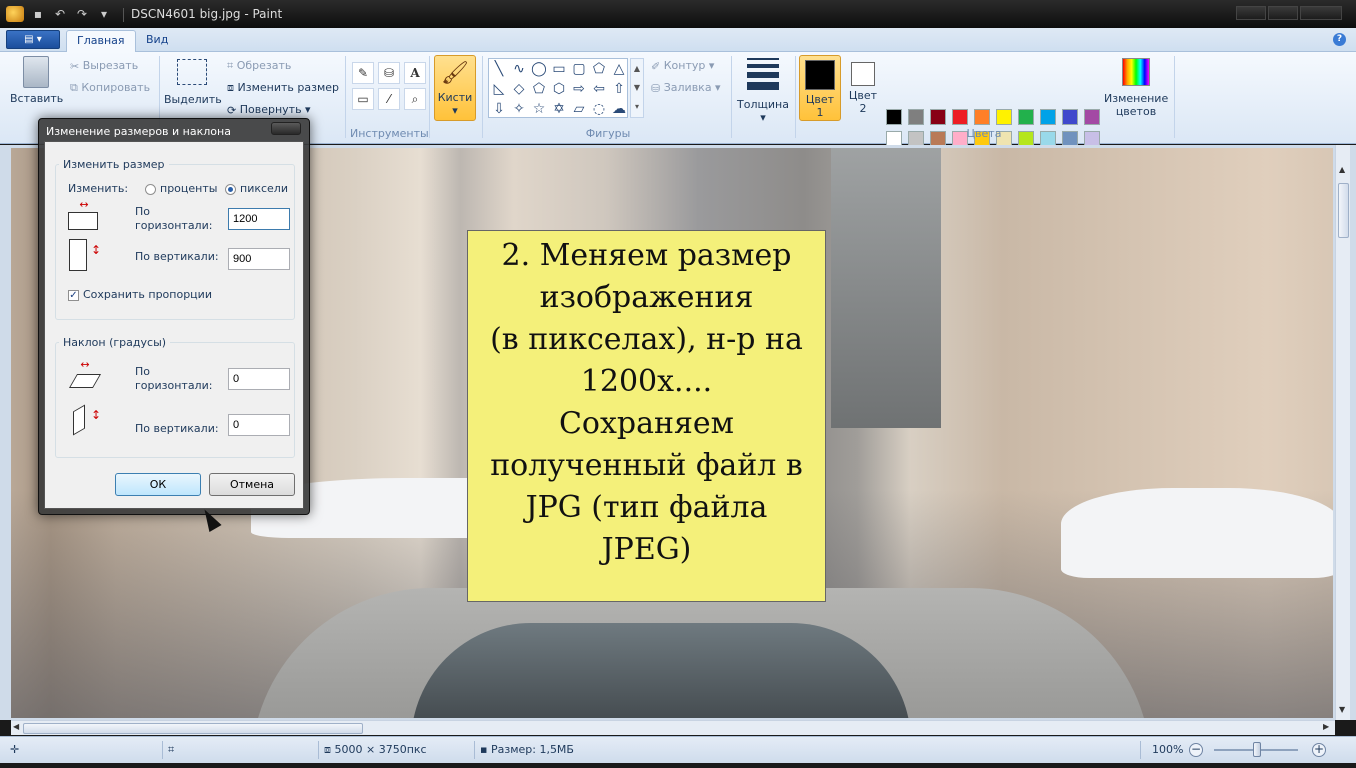  I want to click on edit-colors-button: Изменение цветов, so click(1136, 88).